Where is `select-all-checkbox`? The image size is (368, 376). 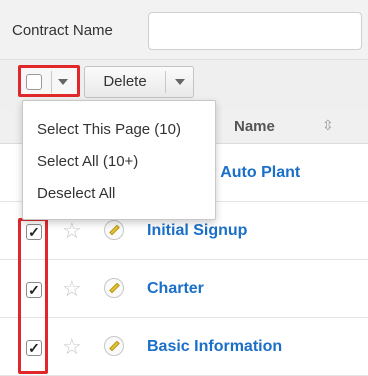 select-all-checkbox is located at coordinates (34, 82).